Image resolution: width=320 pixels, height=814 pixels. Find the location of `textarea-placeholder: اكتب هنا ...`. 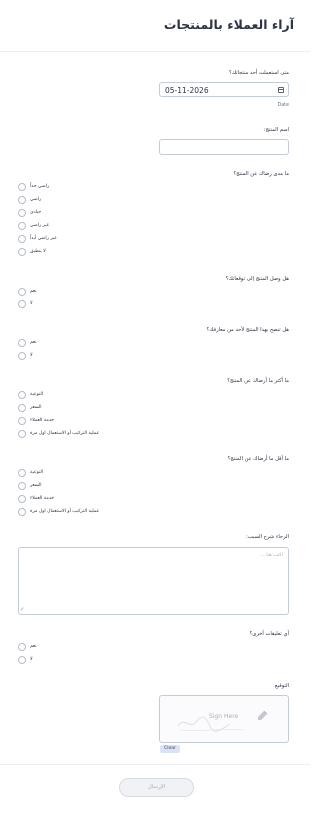

textarea-placeholder: اكتب هنا ... is located at coordinates (271, 555).